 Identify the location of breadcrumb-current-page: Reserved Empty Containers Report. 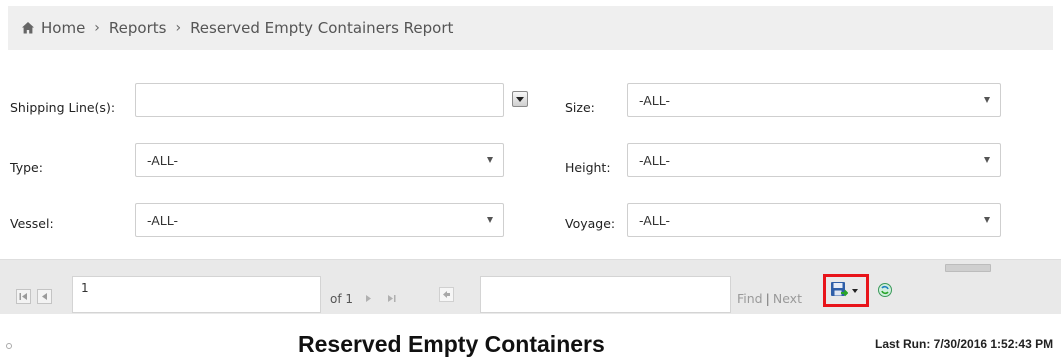
(322, 28).